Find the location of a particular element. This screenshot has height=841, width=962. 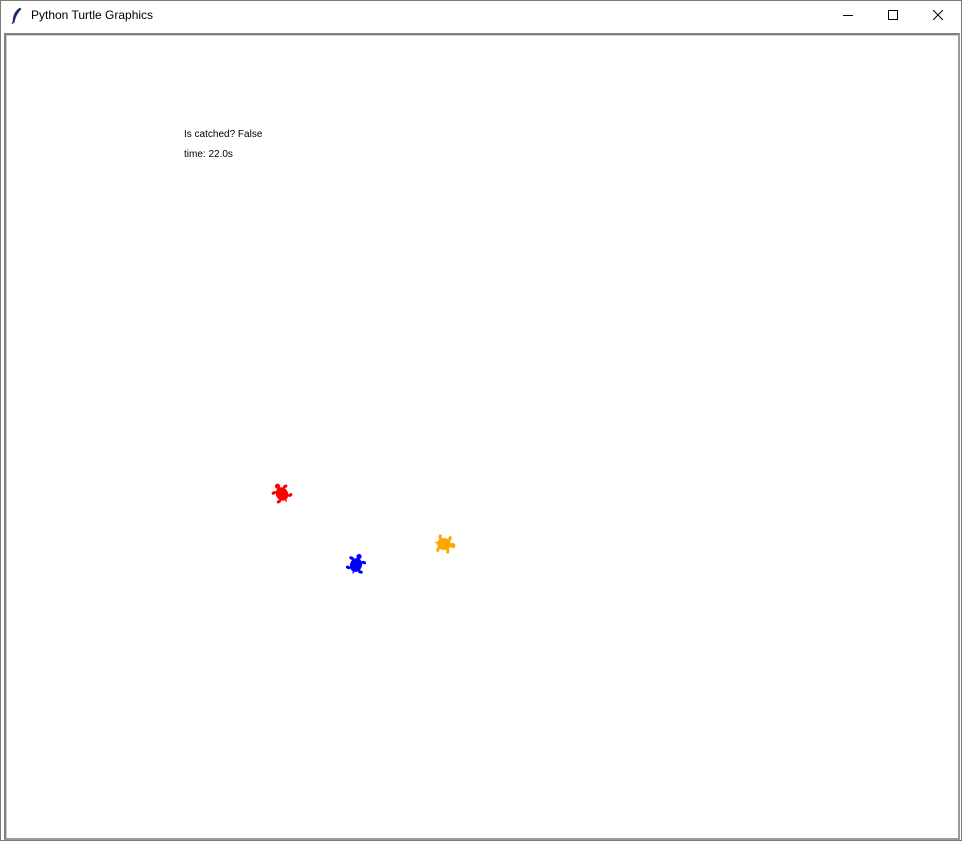

feather-icon is located at coordinates (17, 16).